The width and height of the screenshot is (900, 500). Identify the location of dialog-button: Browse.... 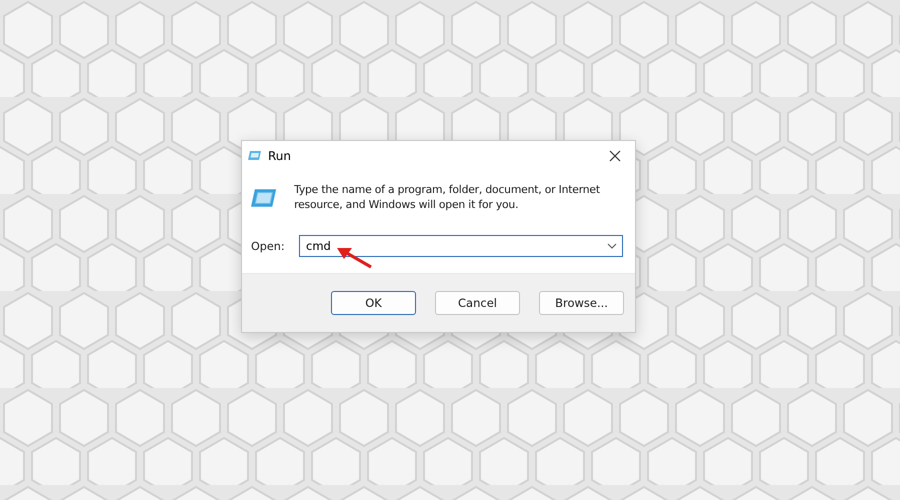
(581, 303).